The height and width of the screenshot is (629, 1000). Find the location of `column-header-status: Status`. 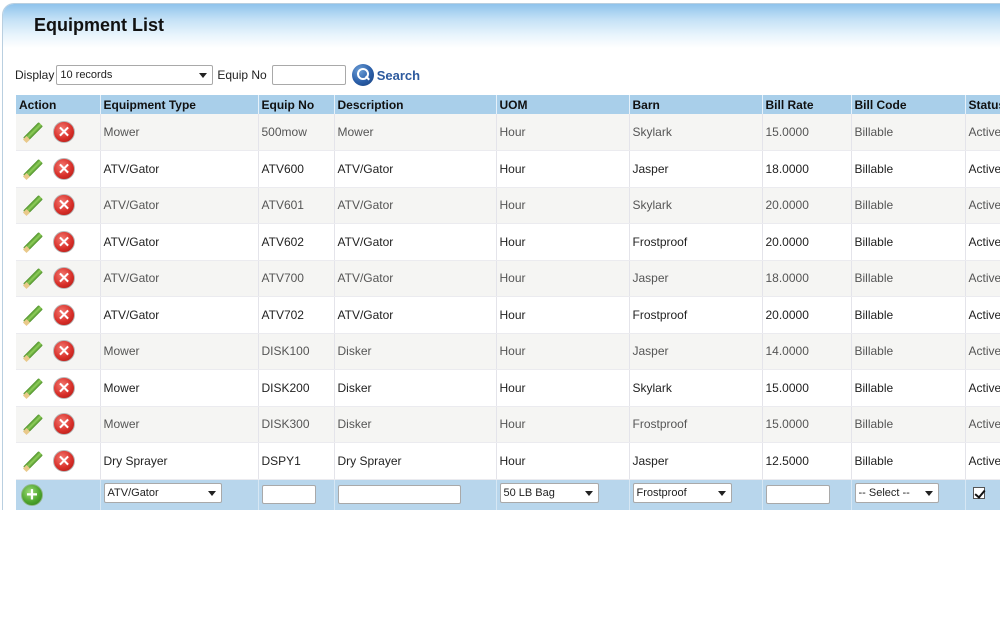

column-header-status: Status is located at coordinates (982, 104).